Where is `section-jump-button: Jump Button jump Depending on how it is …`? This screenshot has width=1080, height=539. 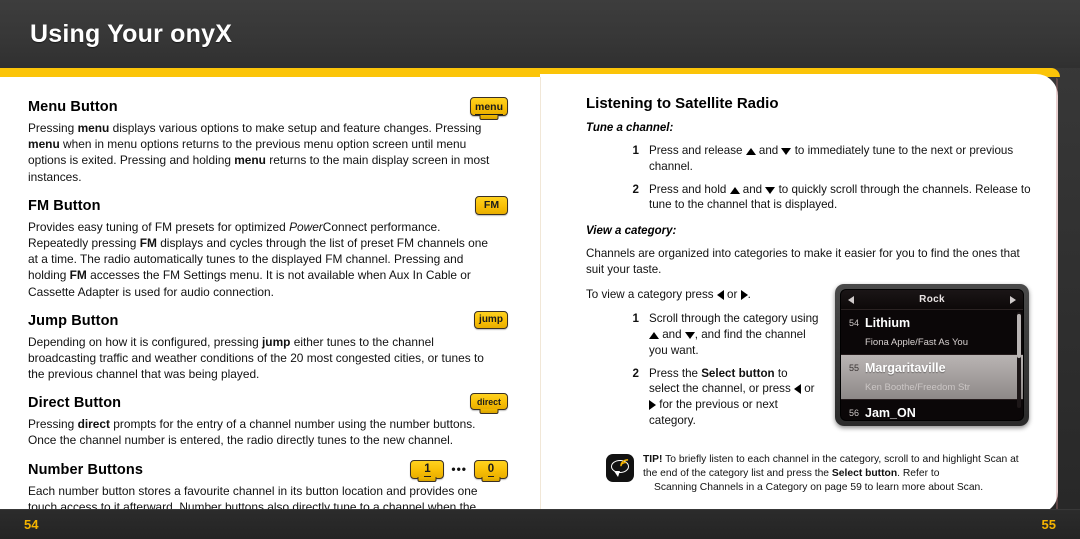
section-jump-button: Jump Button jump Depending on how it is … is located at coordinates (268, 346).